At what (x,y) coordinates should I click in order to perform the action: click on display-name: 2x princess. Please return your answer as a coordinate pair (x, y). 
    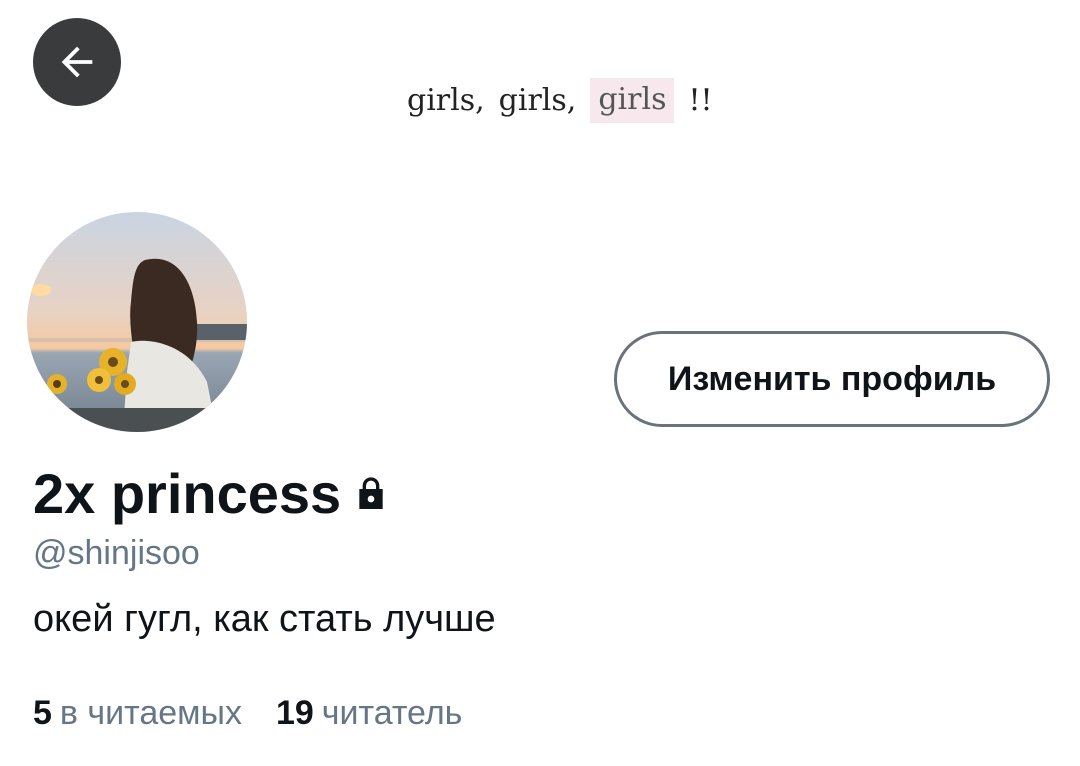
    Looking at the image, I should click on (187, 493).